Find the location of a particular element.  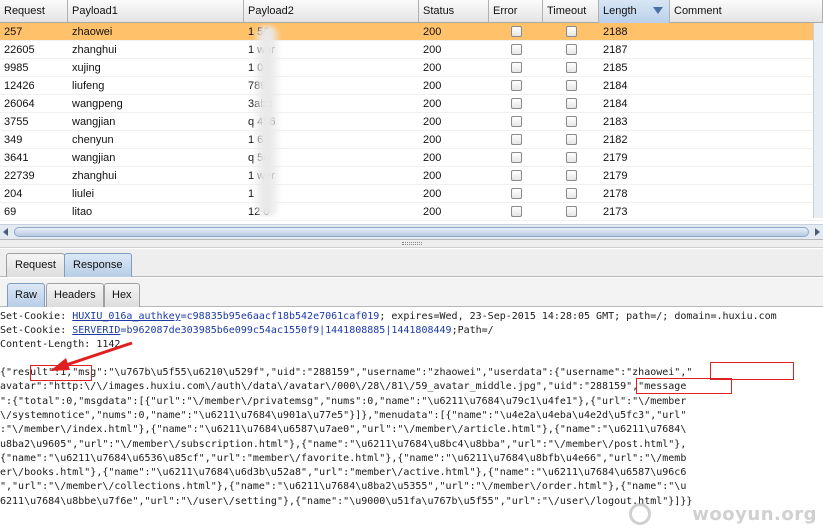

column-header-length: Length is located at coordinates (634, 11).